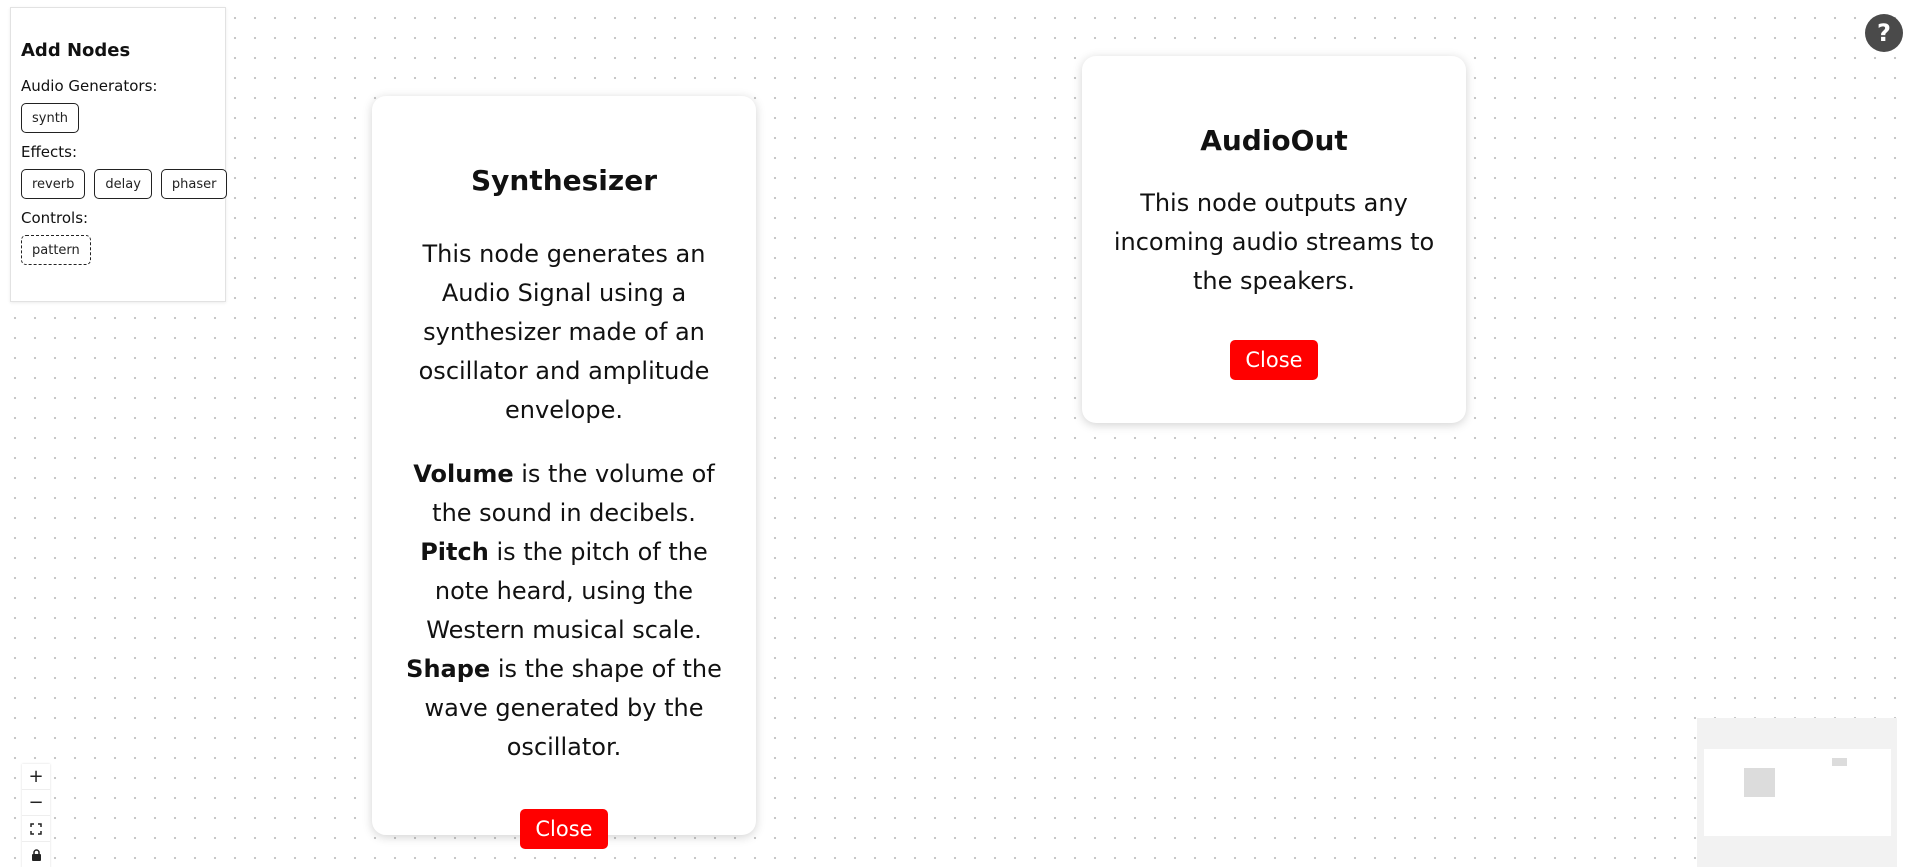  I want to click on zoom-in-button: +, so click(36, 777).